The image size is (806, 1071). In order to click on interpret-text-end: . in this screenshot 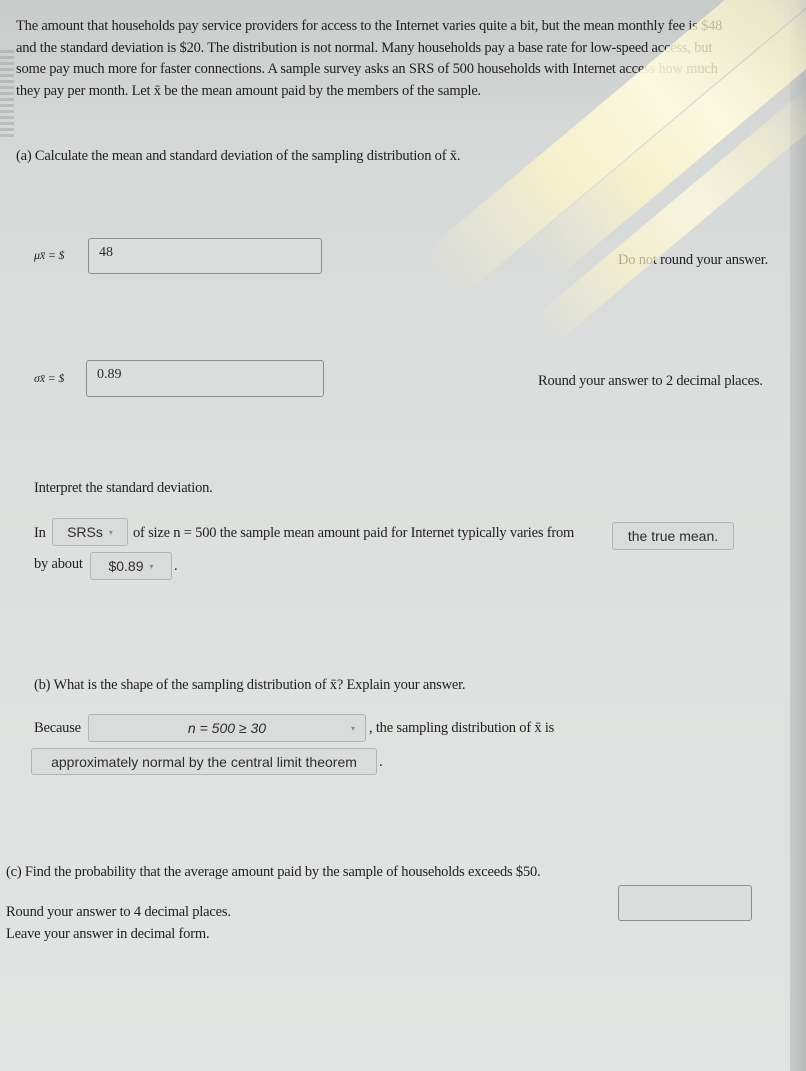, I will do `click(176, 566)`.